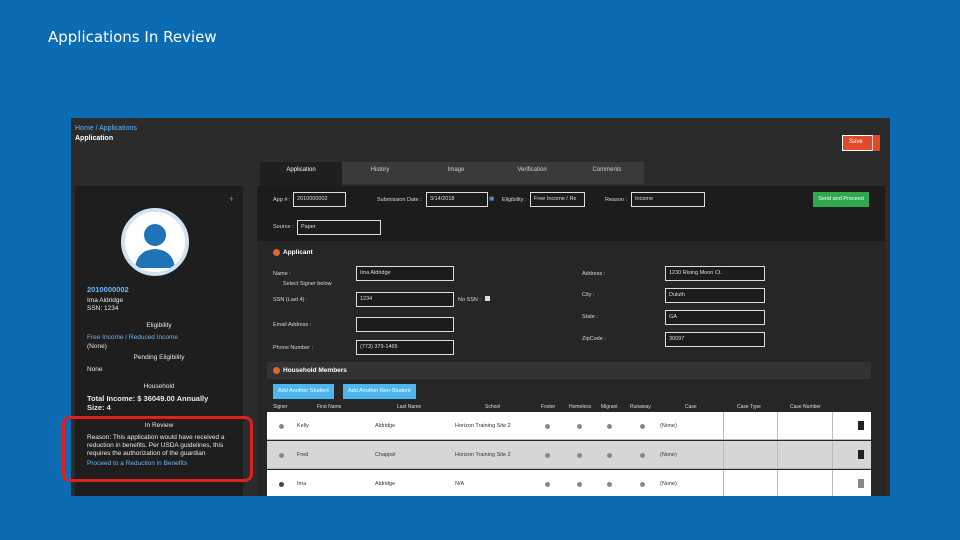 The height and width of the screenshot is (540, 960). I want to click on reason-select: Income, so click(668, 199).